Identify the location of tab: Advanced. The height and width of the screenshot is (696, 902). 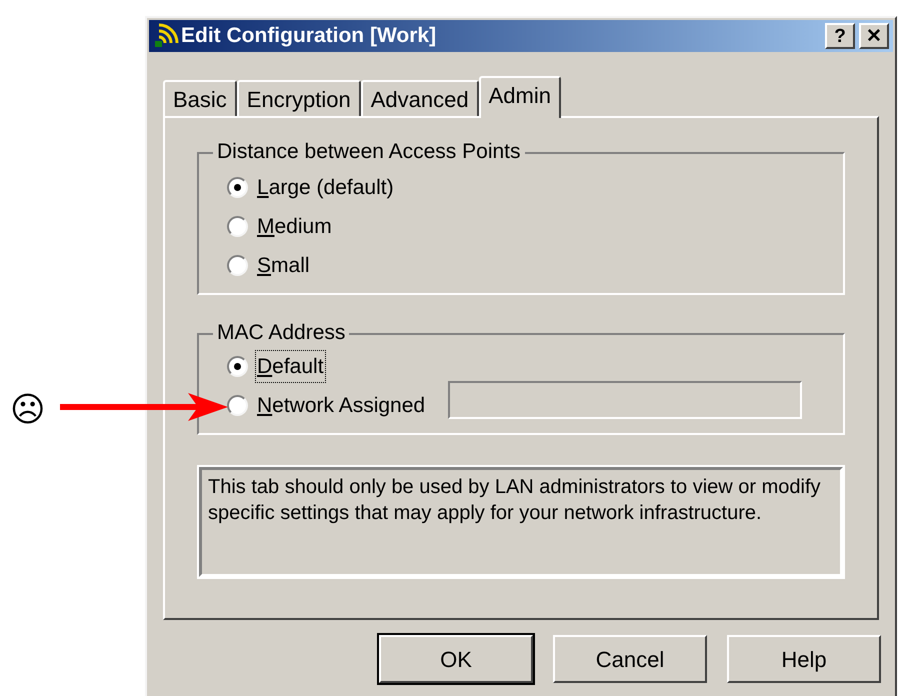
(419, 98).